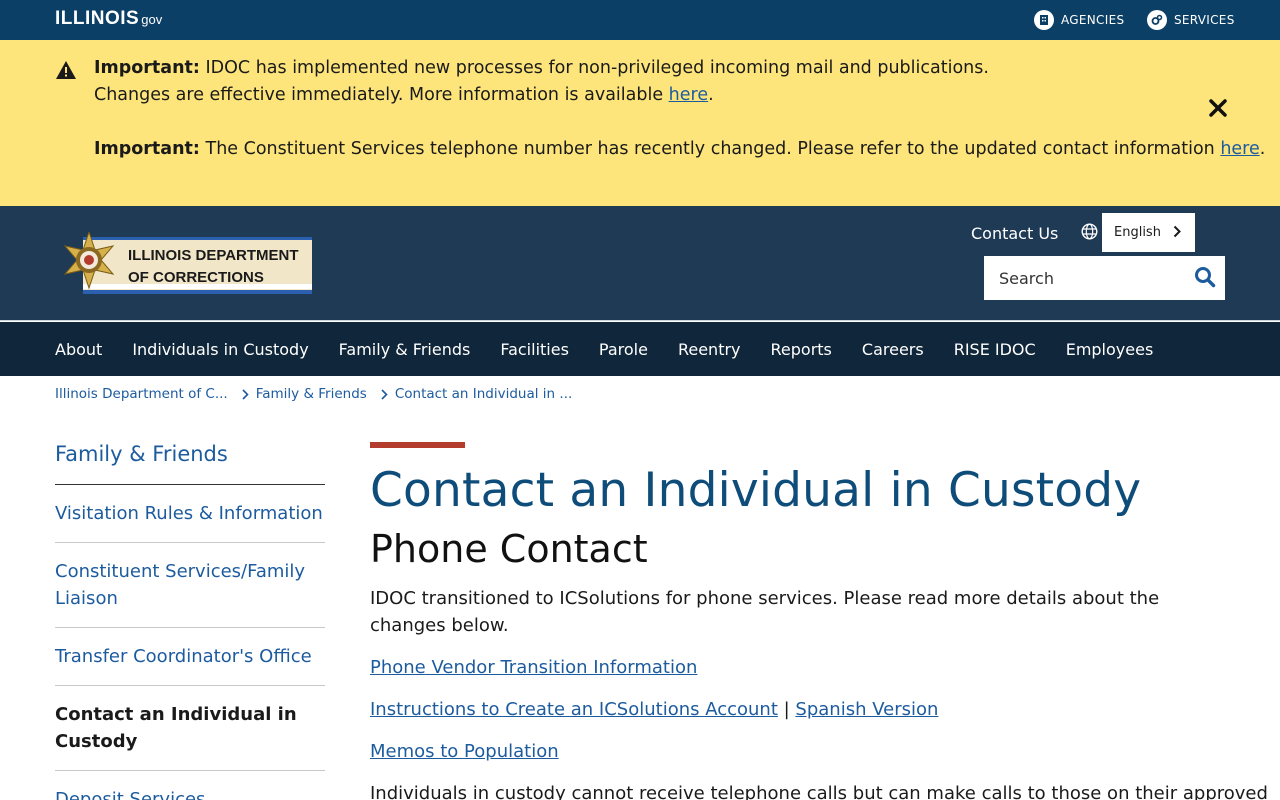 This screenshot has height=800, width=1280. What do you see at coordinates (190, 785) in the screenshot?
I see `sidebar-item-deposit-services: Deposit Services` at bounding box center [190, 785].